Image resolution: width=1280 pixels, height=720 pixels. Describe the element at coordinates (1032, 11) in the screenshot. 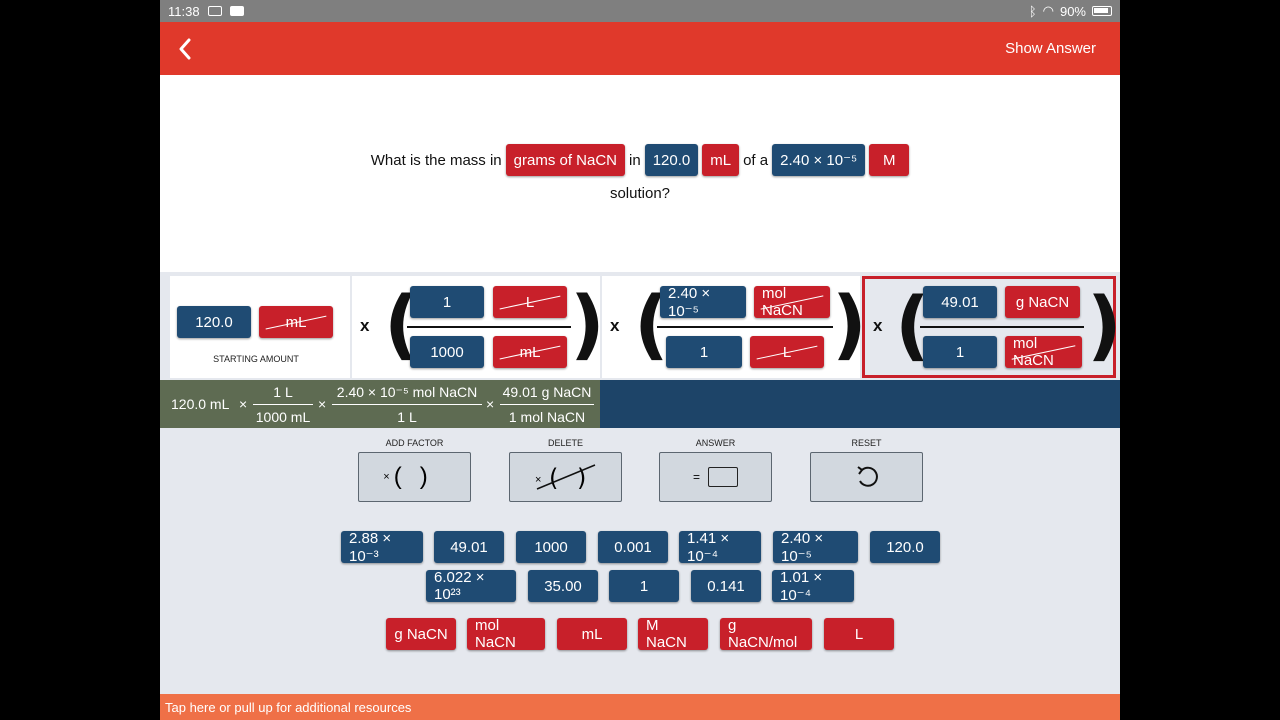

I see `bluetooth-icon: ᛒ` at that location.